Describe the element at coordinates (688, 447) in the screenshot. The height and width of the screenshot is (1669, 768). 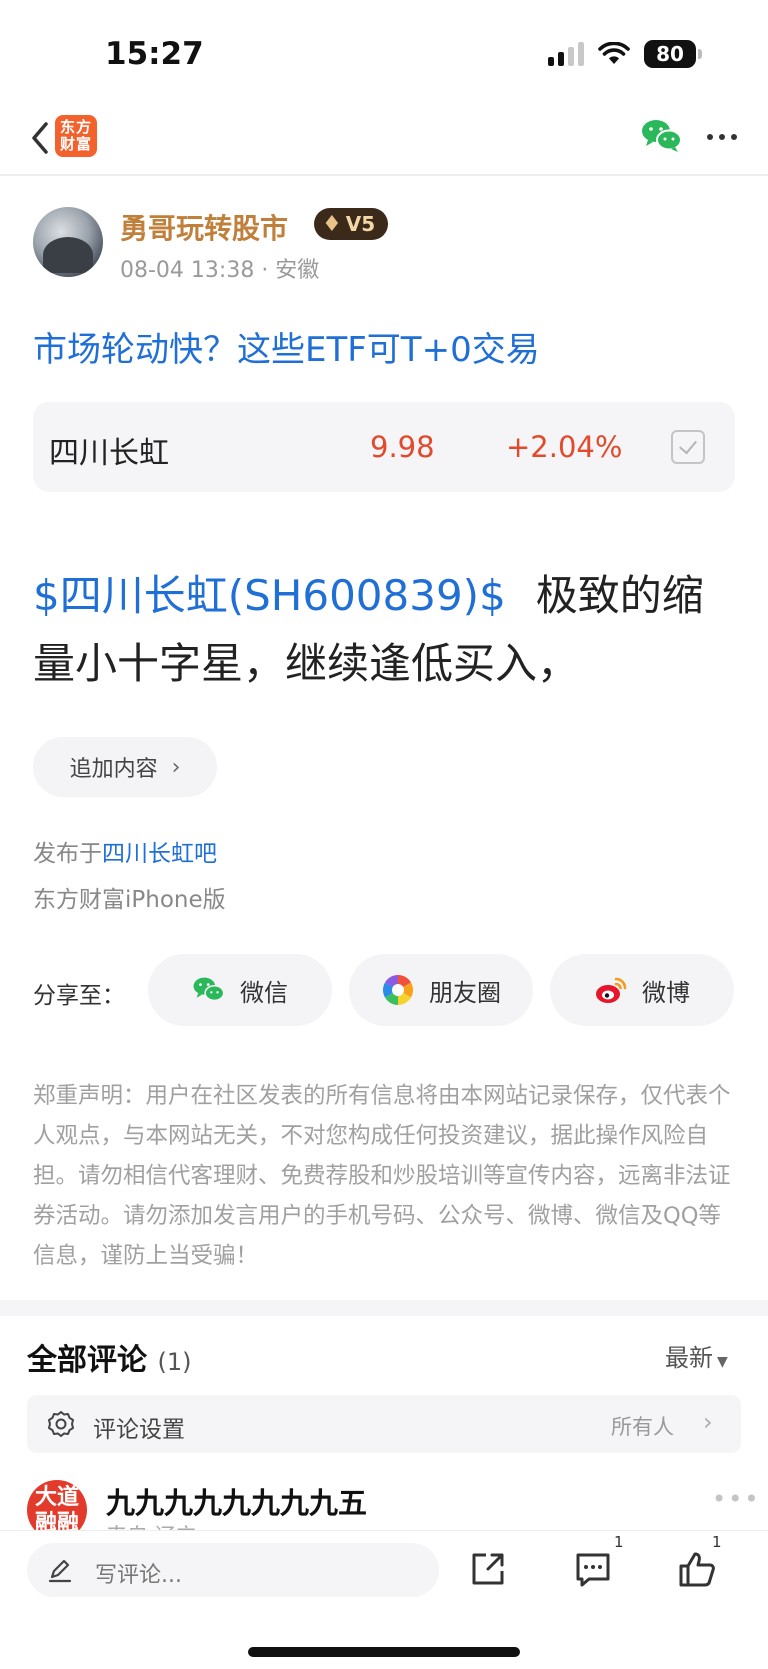
I see `add-watchlist-checkbox` at that location.